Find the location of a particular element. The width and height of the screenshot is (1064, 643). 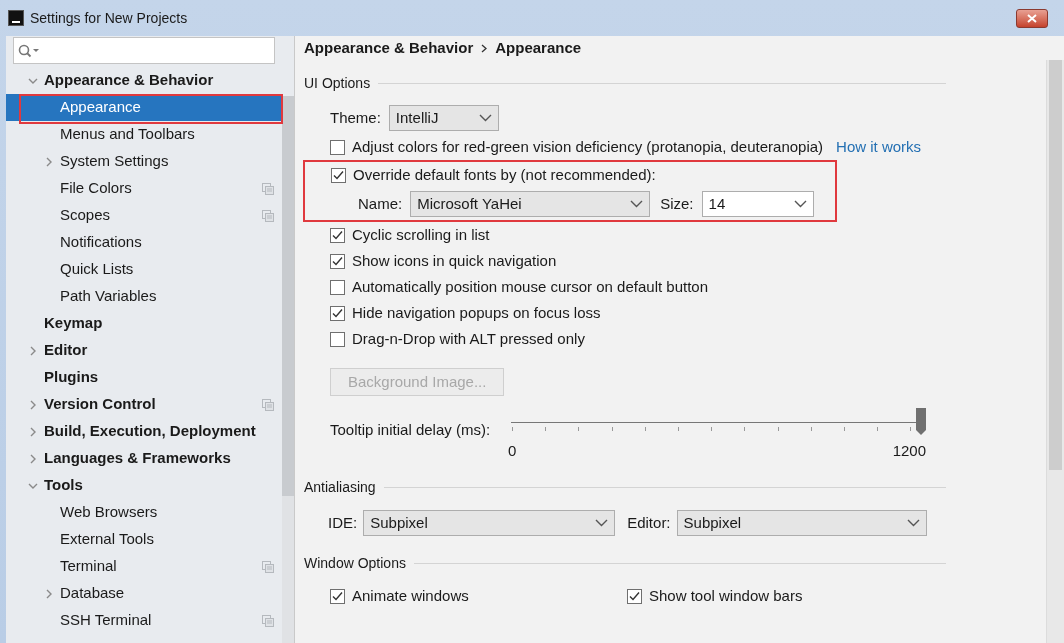

tree-item: System Settings is located at coordinates (144, 161).